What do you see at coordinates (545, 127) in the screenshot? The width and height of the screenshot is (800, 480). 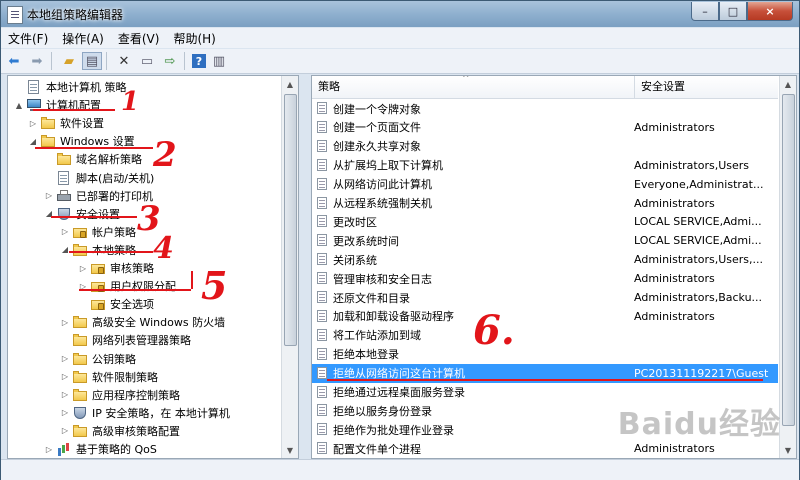 I see `policy-row: 创建一个页面文件 Administrators` at bounding box center [545, 127].